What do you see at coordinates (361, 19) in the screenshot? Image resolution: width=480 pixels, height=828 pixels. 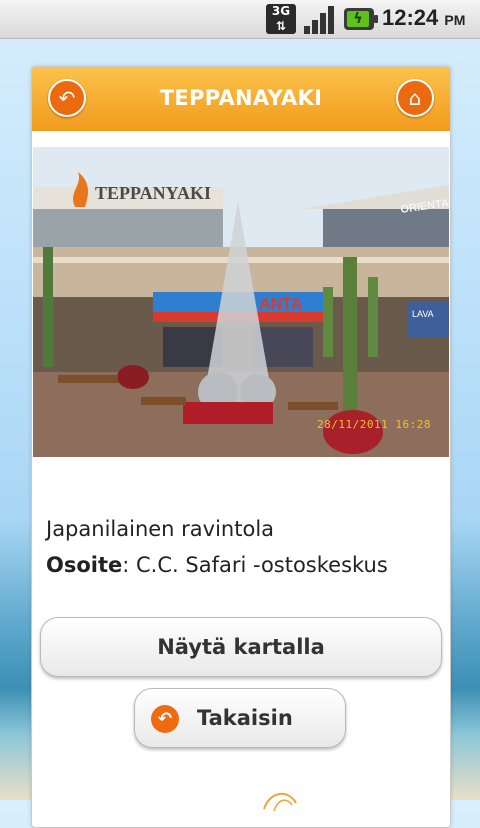 I see `battery-charging-icon: ϟ` at bounding box center [361, 19].